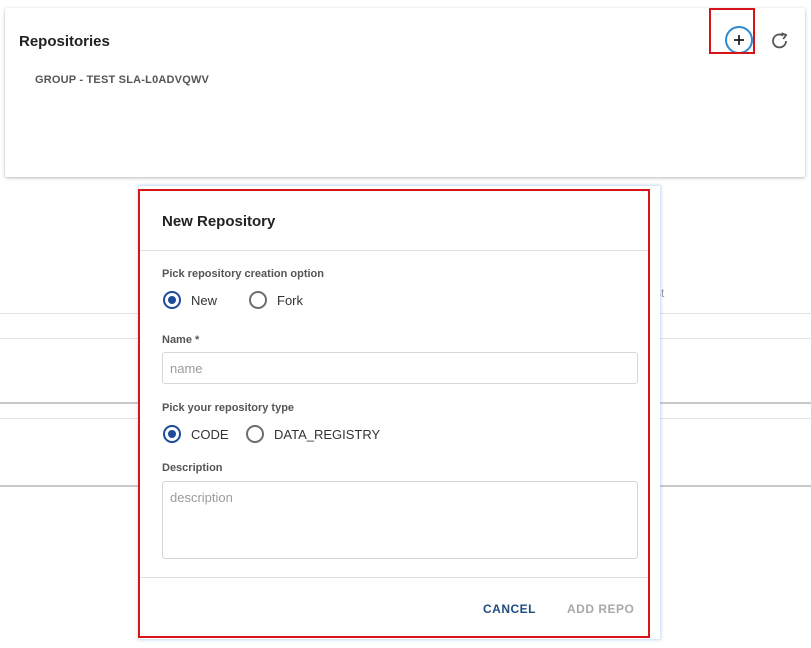 The image size is (811, 648). I want to click on add-repo-button: ADD REPO, so click(600, 609).